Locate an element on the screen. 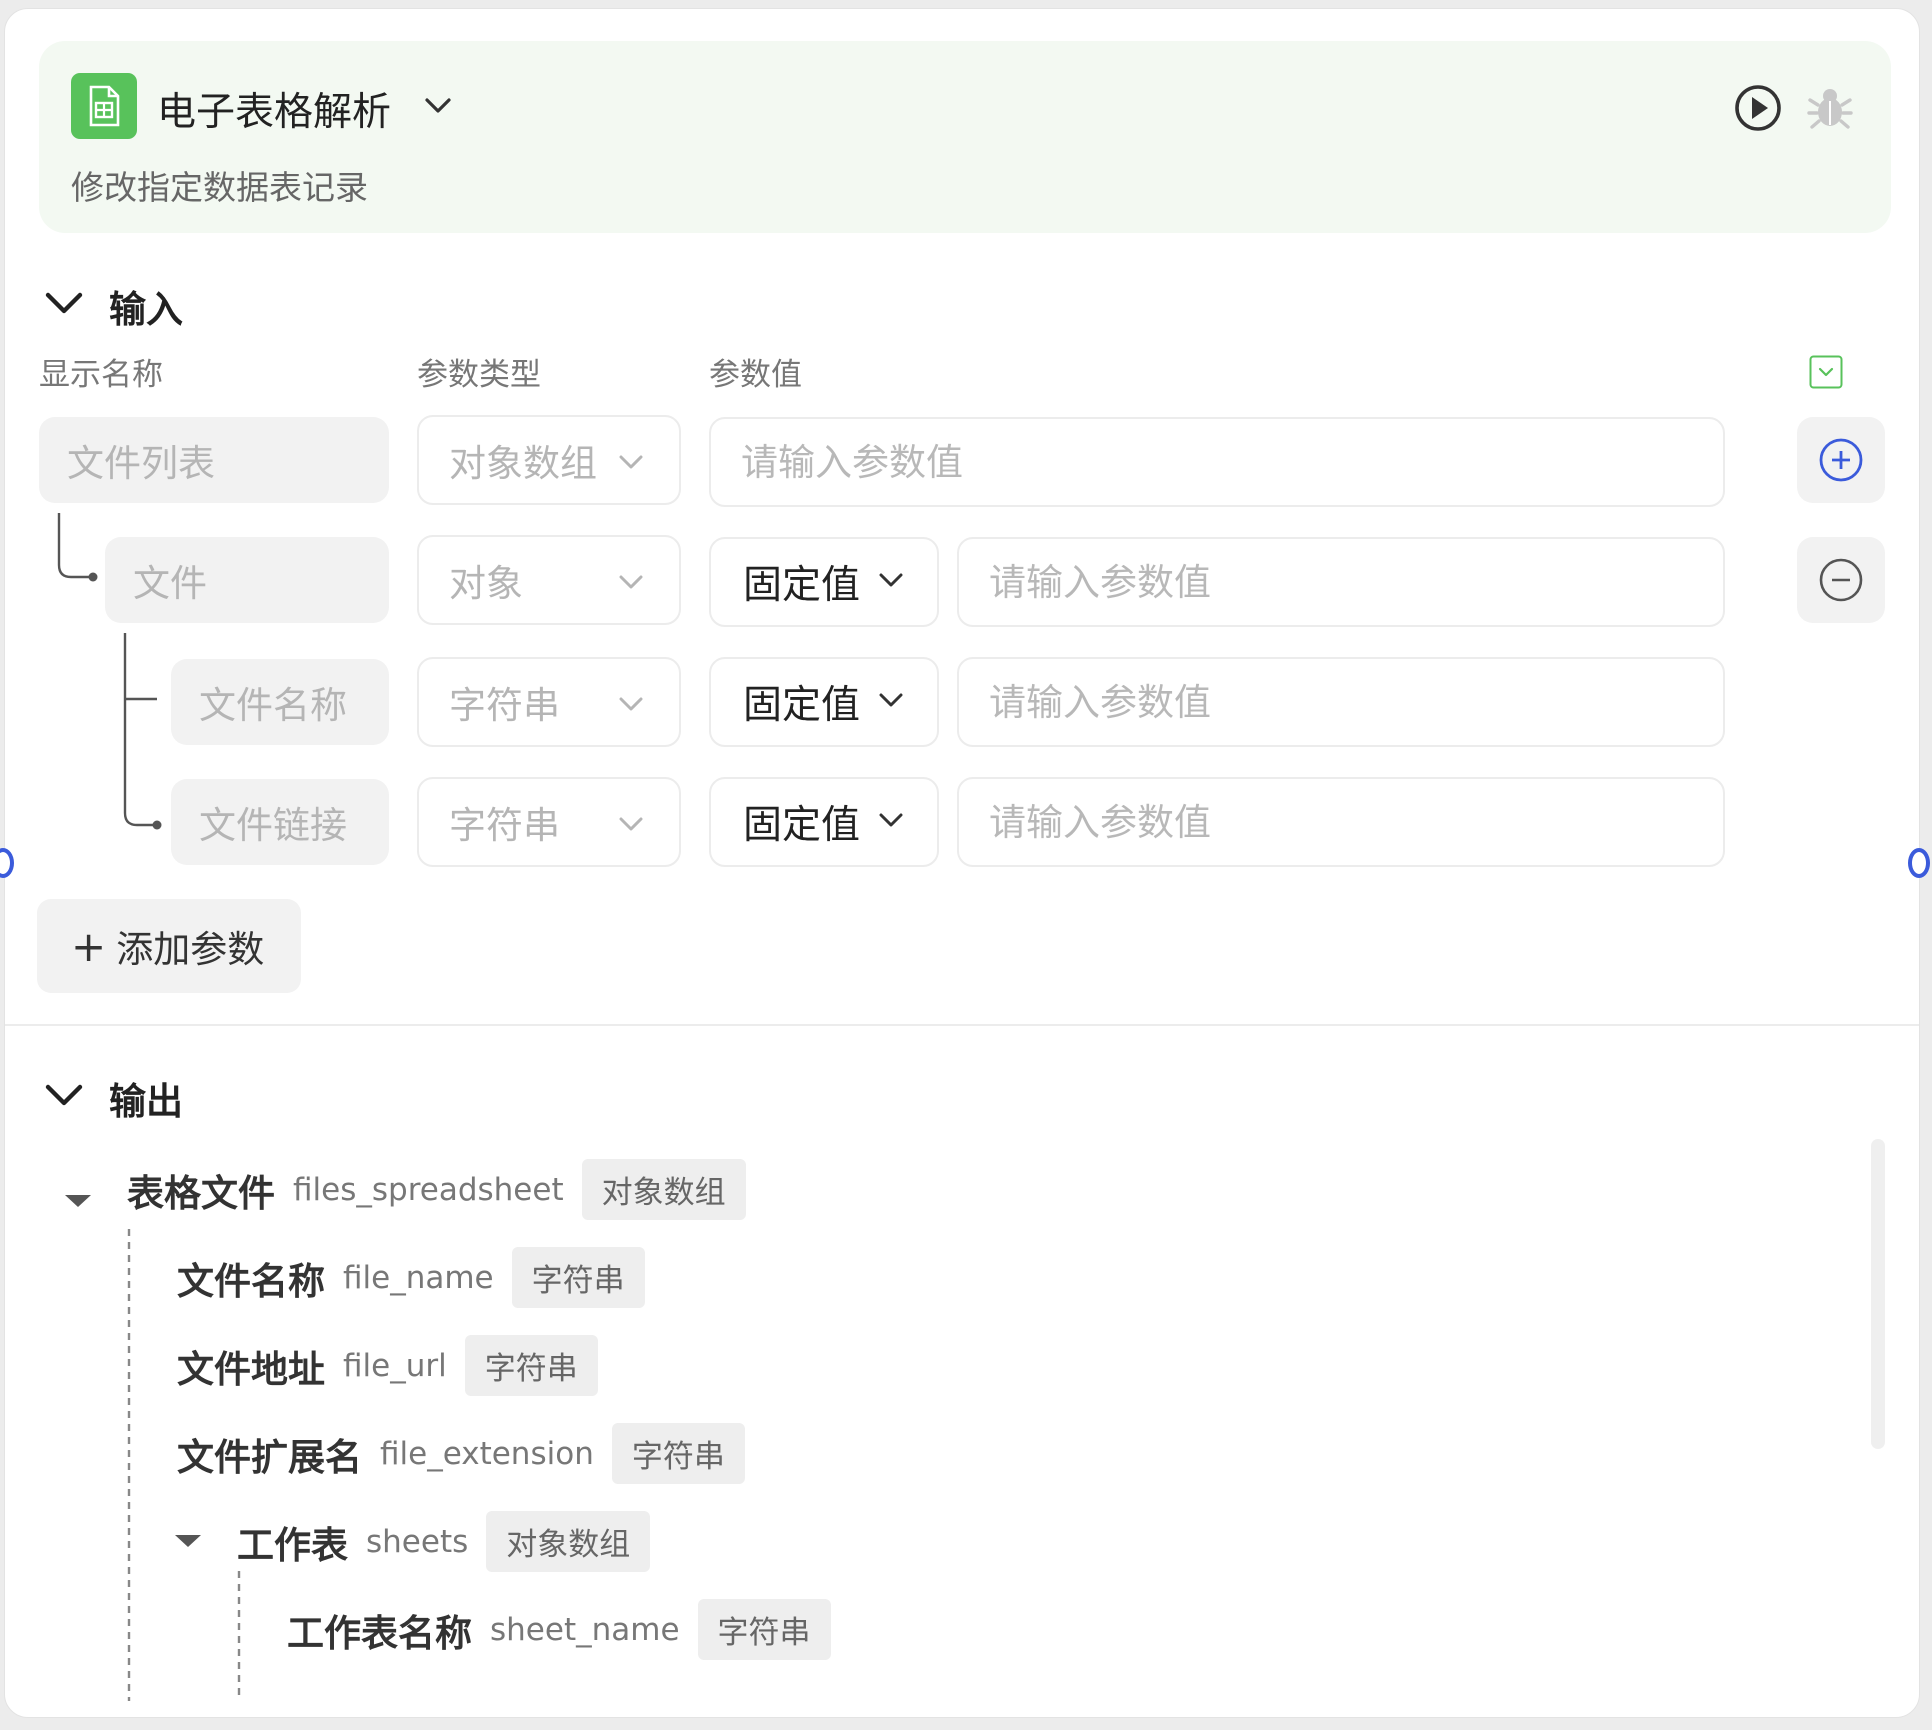 This screenshot has width=1932, height=1730. param-type-select-0: 对象数组 is located at coordinates (549, 460).